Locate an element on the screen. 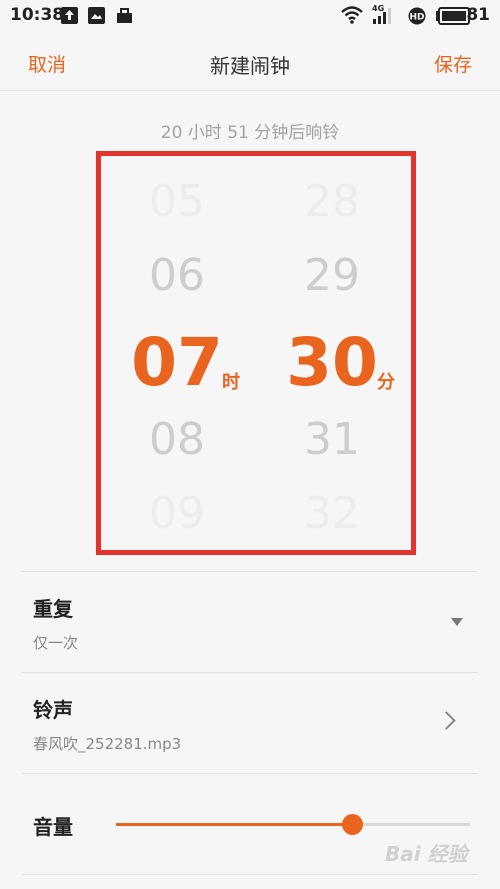 Image resolution: width=500 pixels, height=889 pixels. battery-icon is located at coordinates (453, 16).